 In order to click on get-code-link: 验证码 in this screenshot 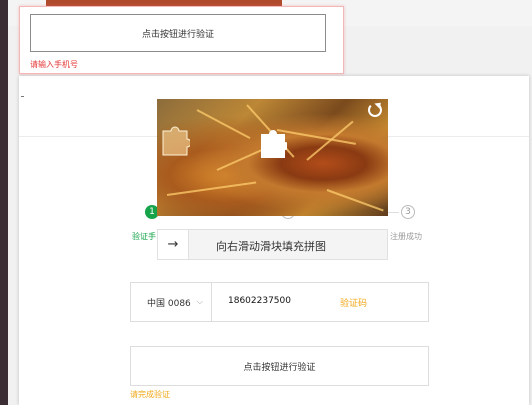, I will do `click(353, 302)`.